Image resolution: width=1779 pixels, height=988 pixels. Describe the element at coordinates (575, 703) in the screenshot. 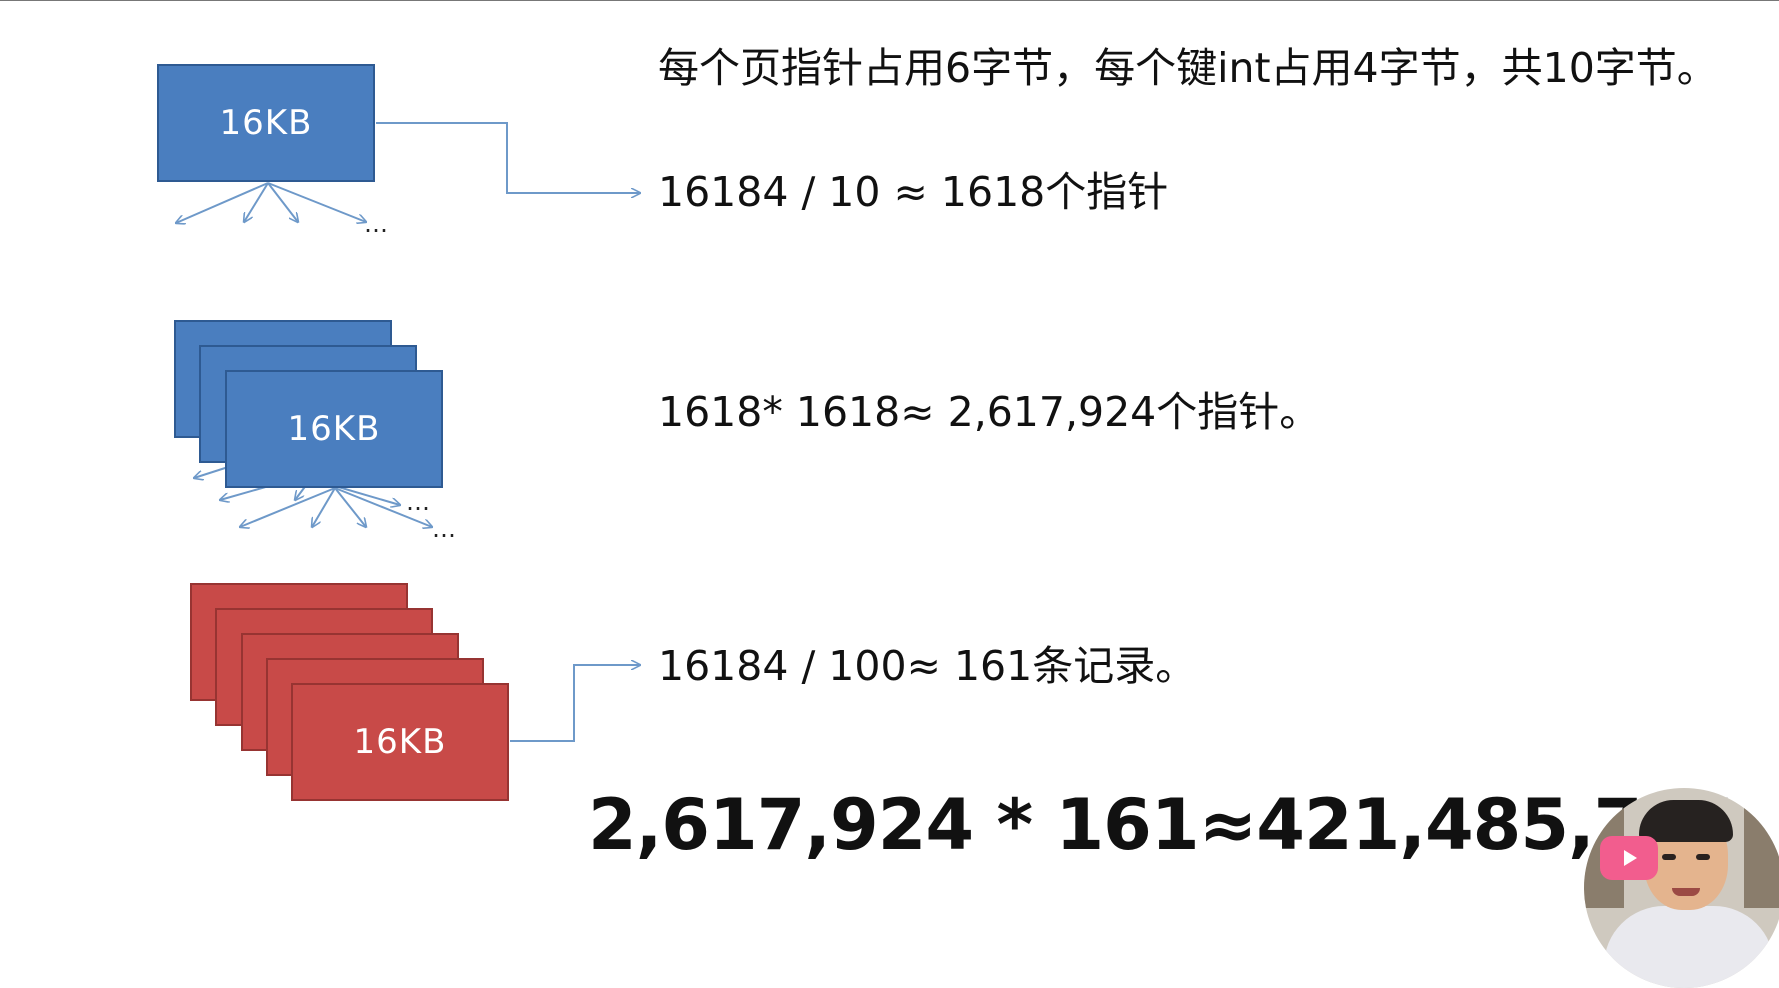

I see `arrow-leaf-to-calc` at that location.